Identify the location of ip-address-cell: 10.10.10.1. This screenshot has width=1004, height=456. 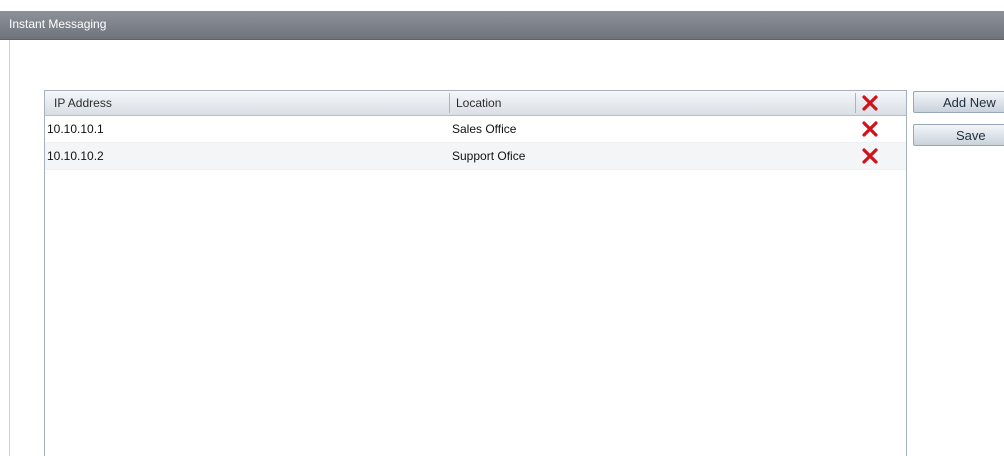
(75, 129).